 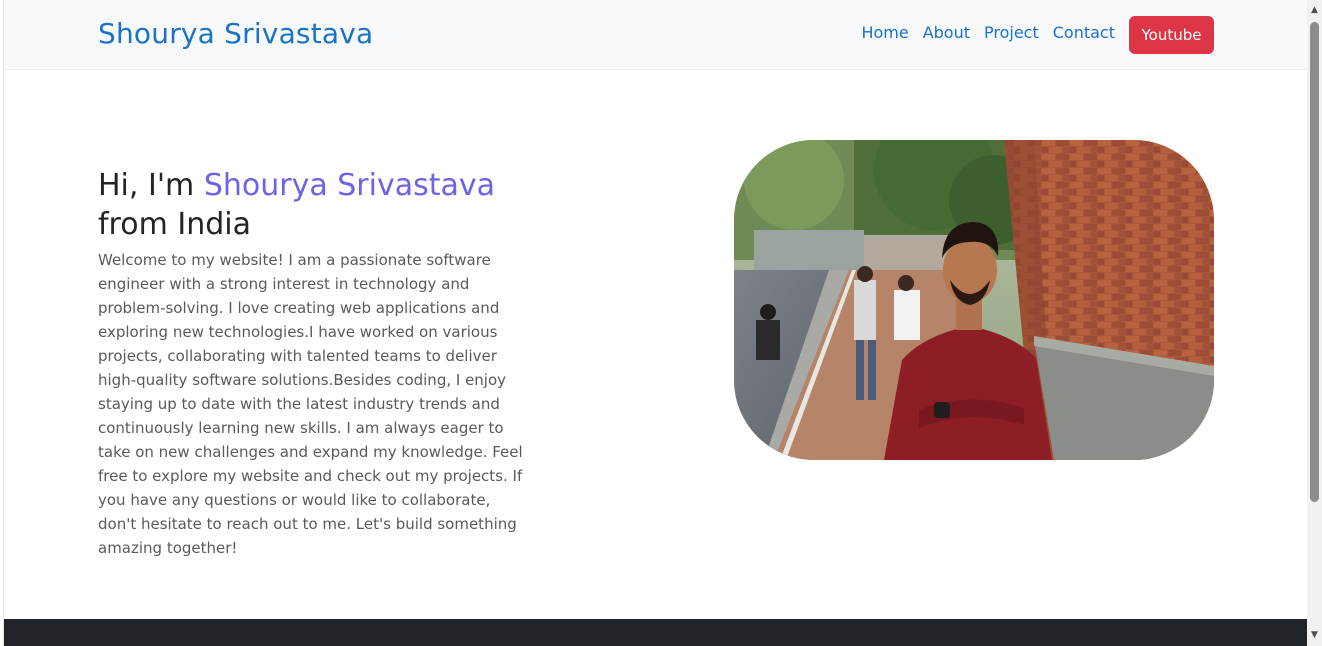 I want to click on nav-links: Home About Project Contact Youtube, so click(x=1034, y=35).